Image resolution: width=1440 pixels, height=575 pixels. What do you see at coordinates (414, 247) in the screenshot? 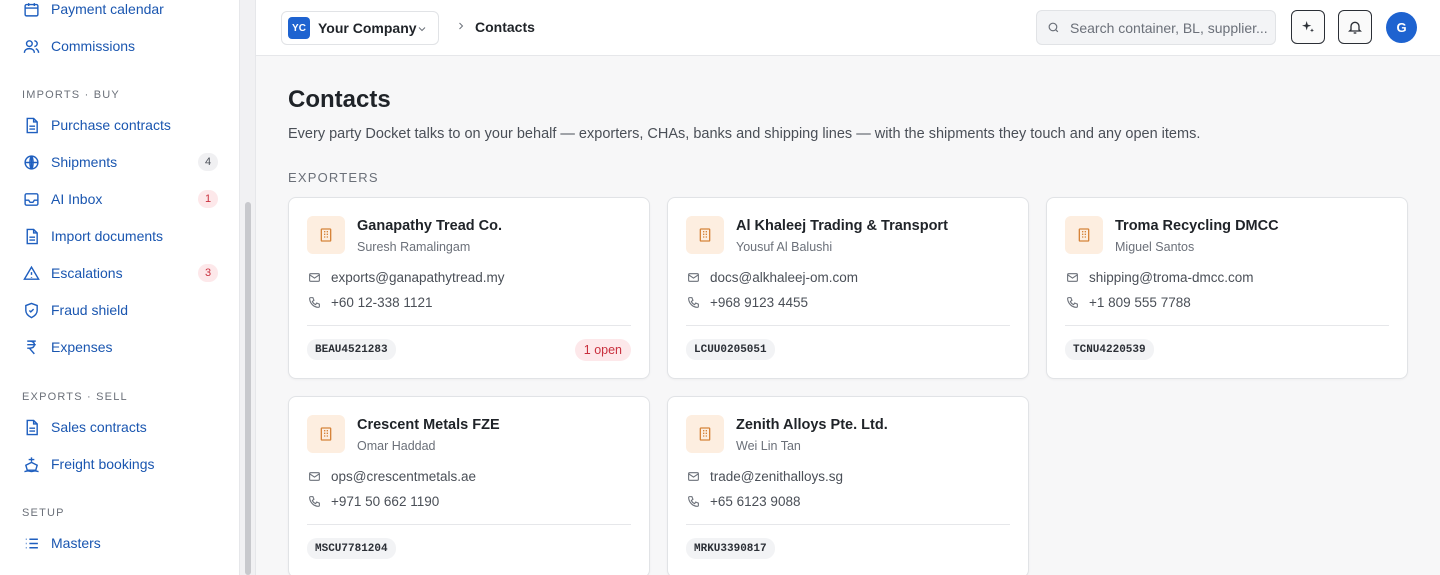
I see `contact-person: Suresh Ramalingam` at bounding box center [414, 247].